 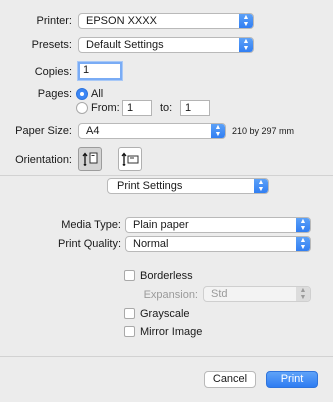 I want to click on print-quality-label: Print Quality:, so click(x=89, y=244).